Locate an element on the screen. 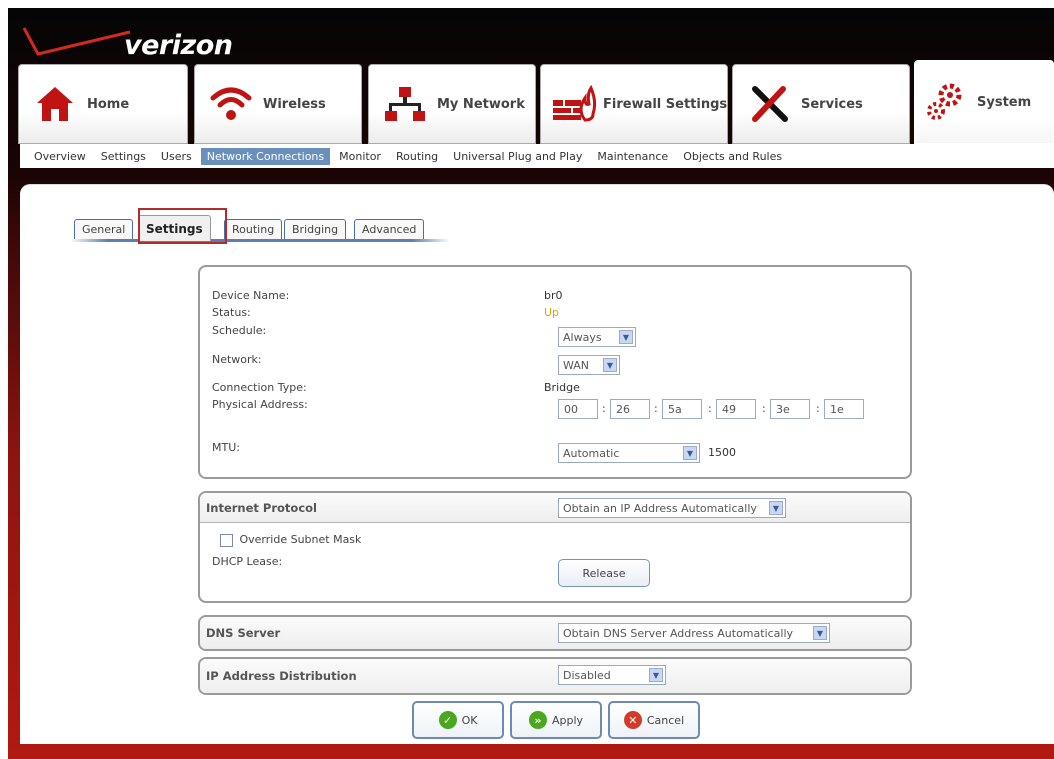 The height and width of the screenshot is (759, 1054). network-icon is located at coordinates (405, 104).